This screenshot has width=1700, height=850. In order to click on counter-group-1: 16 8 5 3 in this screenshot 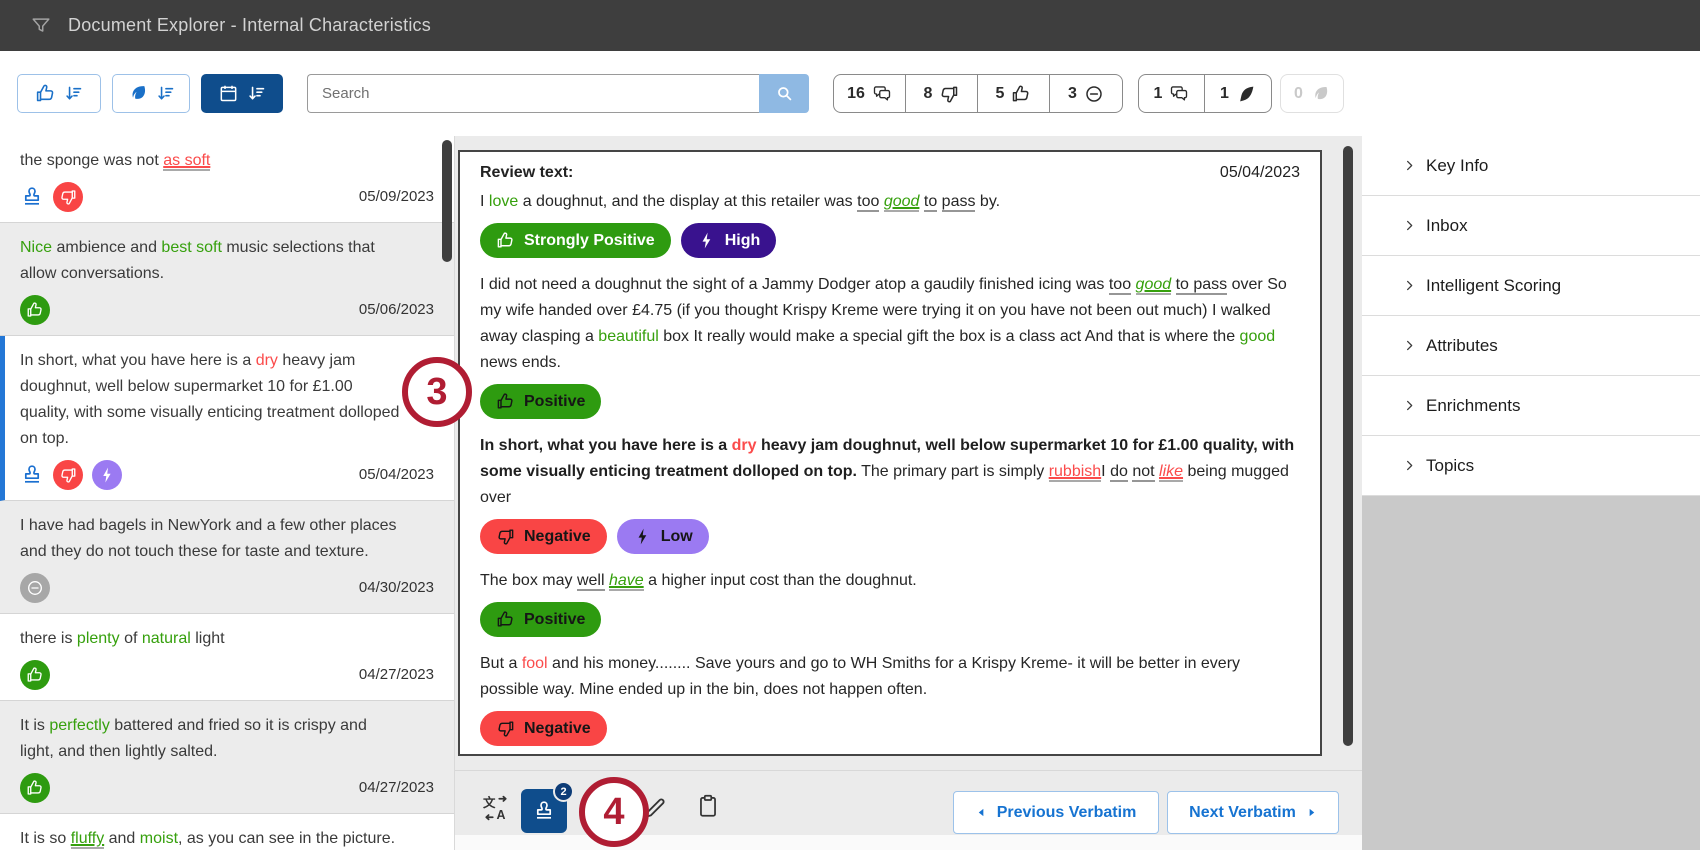, I will do `click(978, 93)`.